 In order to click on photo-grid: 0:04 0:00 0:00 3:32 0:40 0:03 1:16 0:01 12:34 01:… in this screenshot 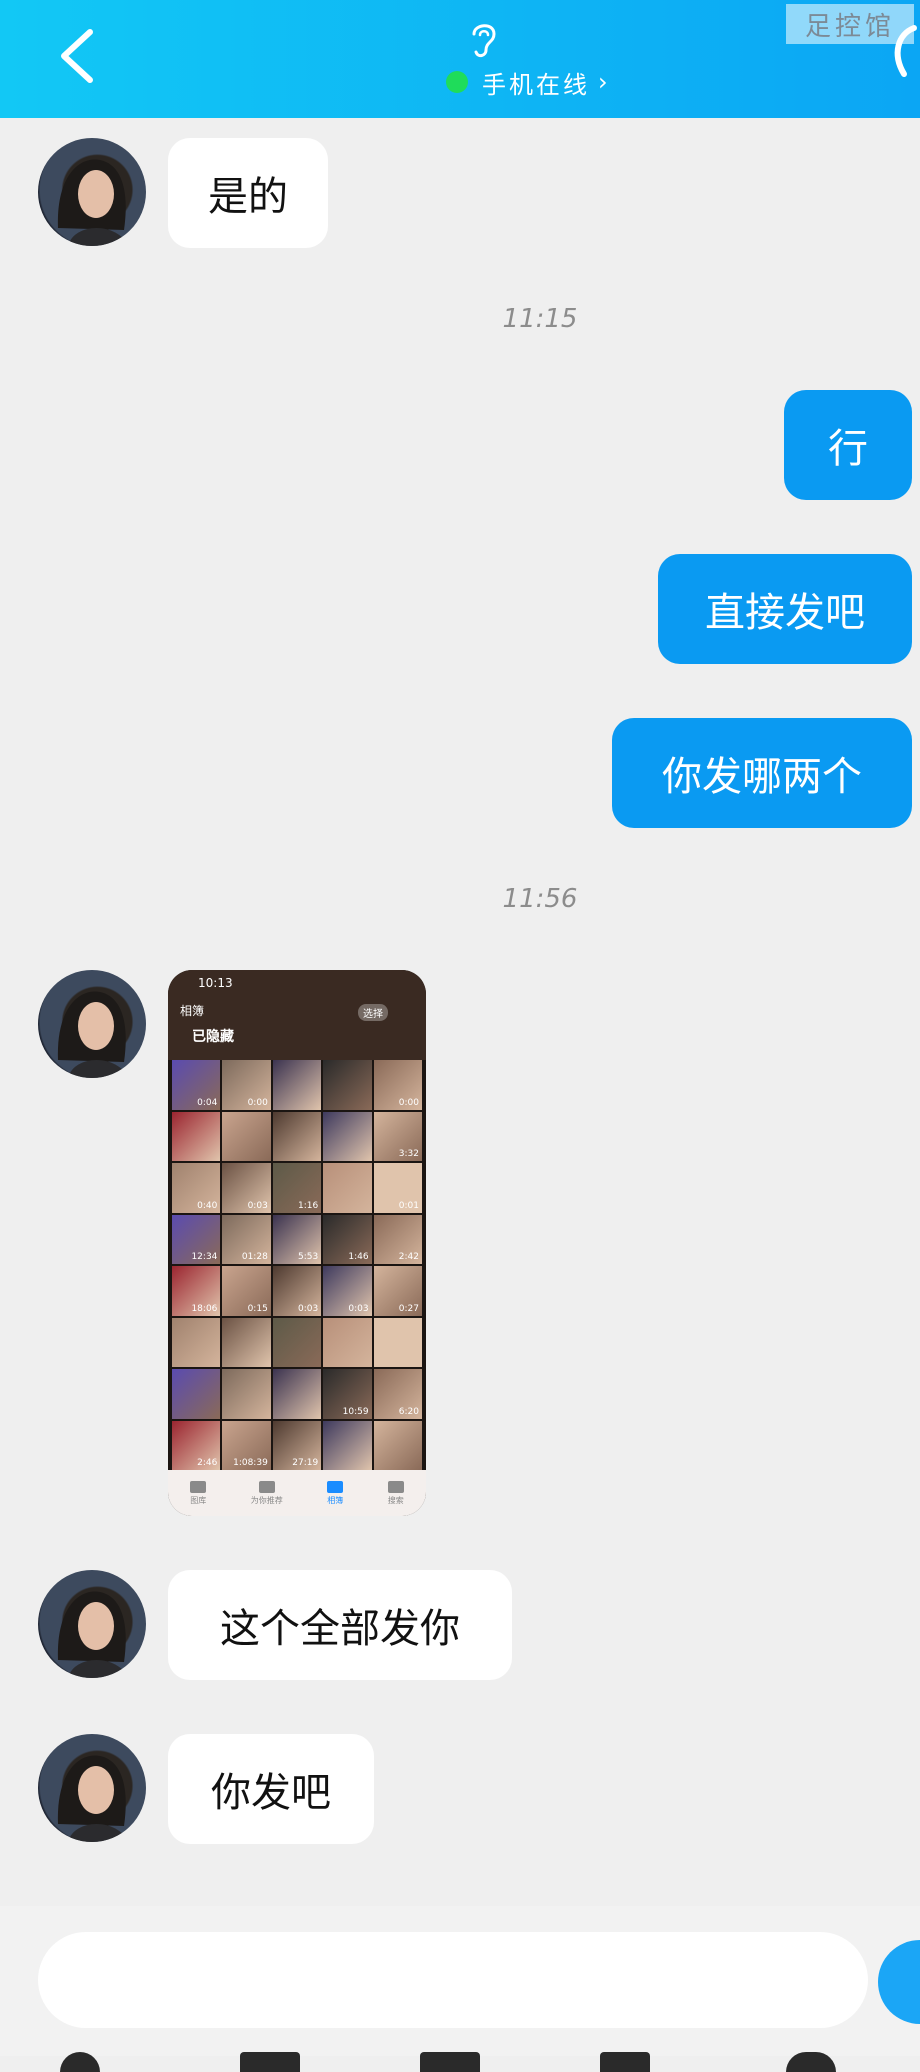, I will do `click(297, 1265)`.